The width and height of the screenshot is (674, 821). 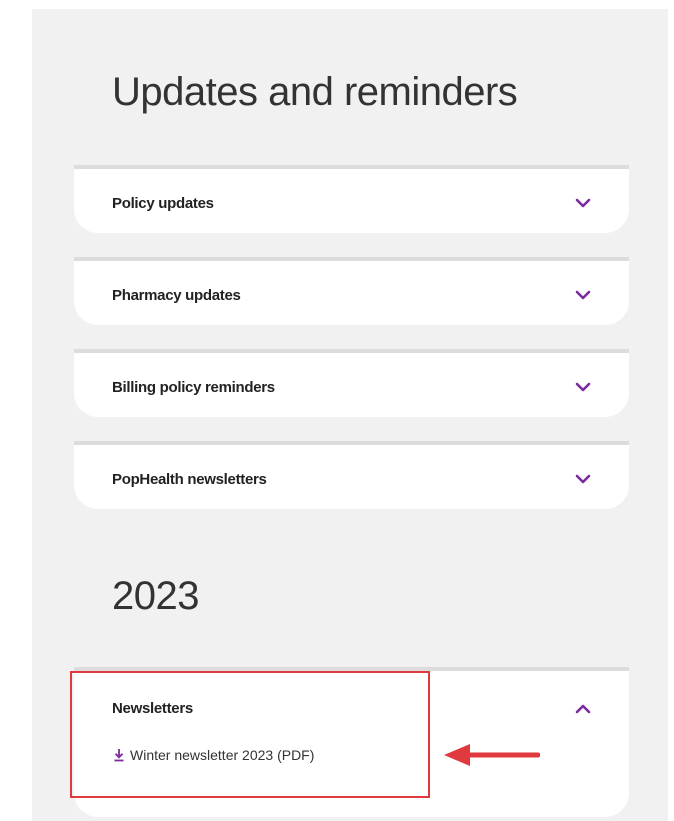 I want to click on accordion-policy-updates: Policy updates, so click(x=351, y=199).